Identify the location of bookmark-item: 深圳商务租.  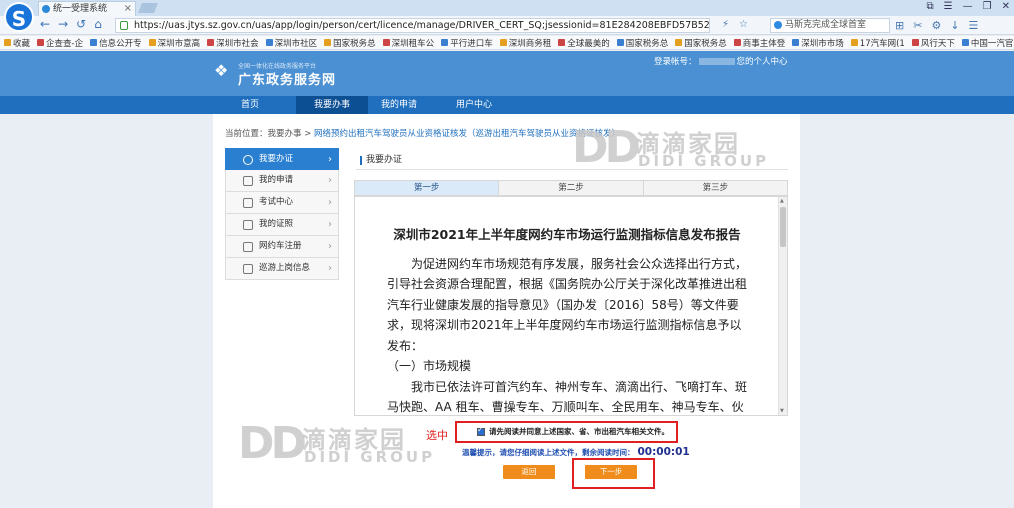
(525, 43).